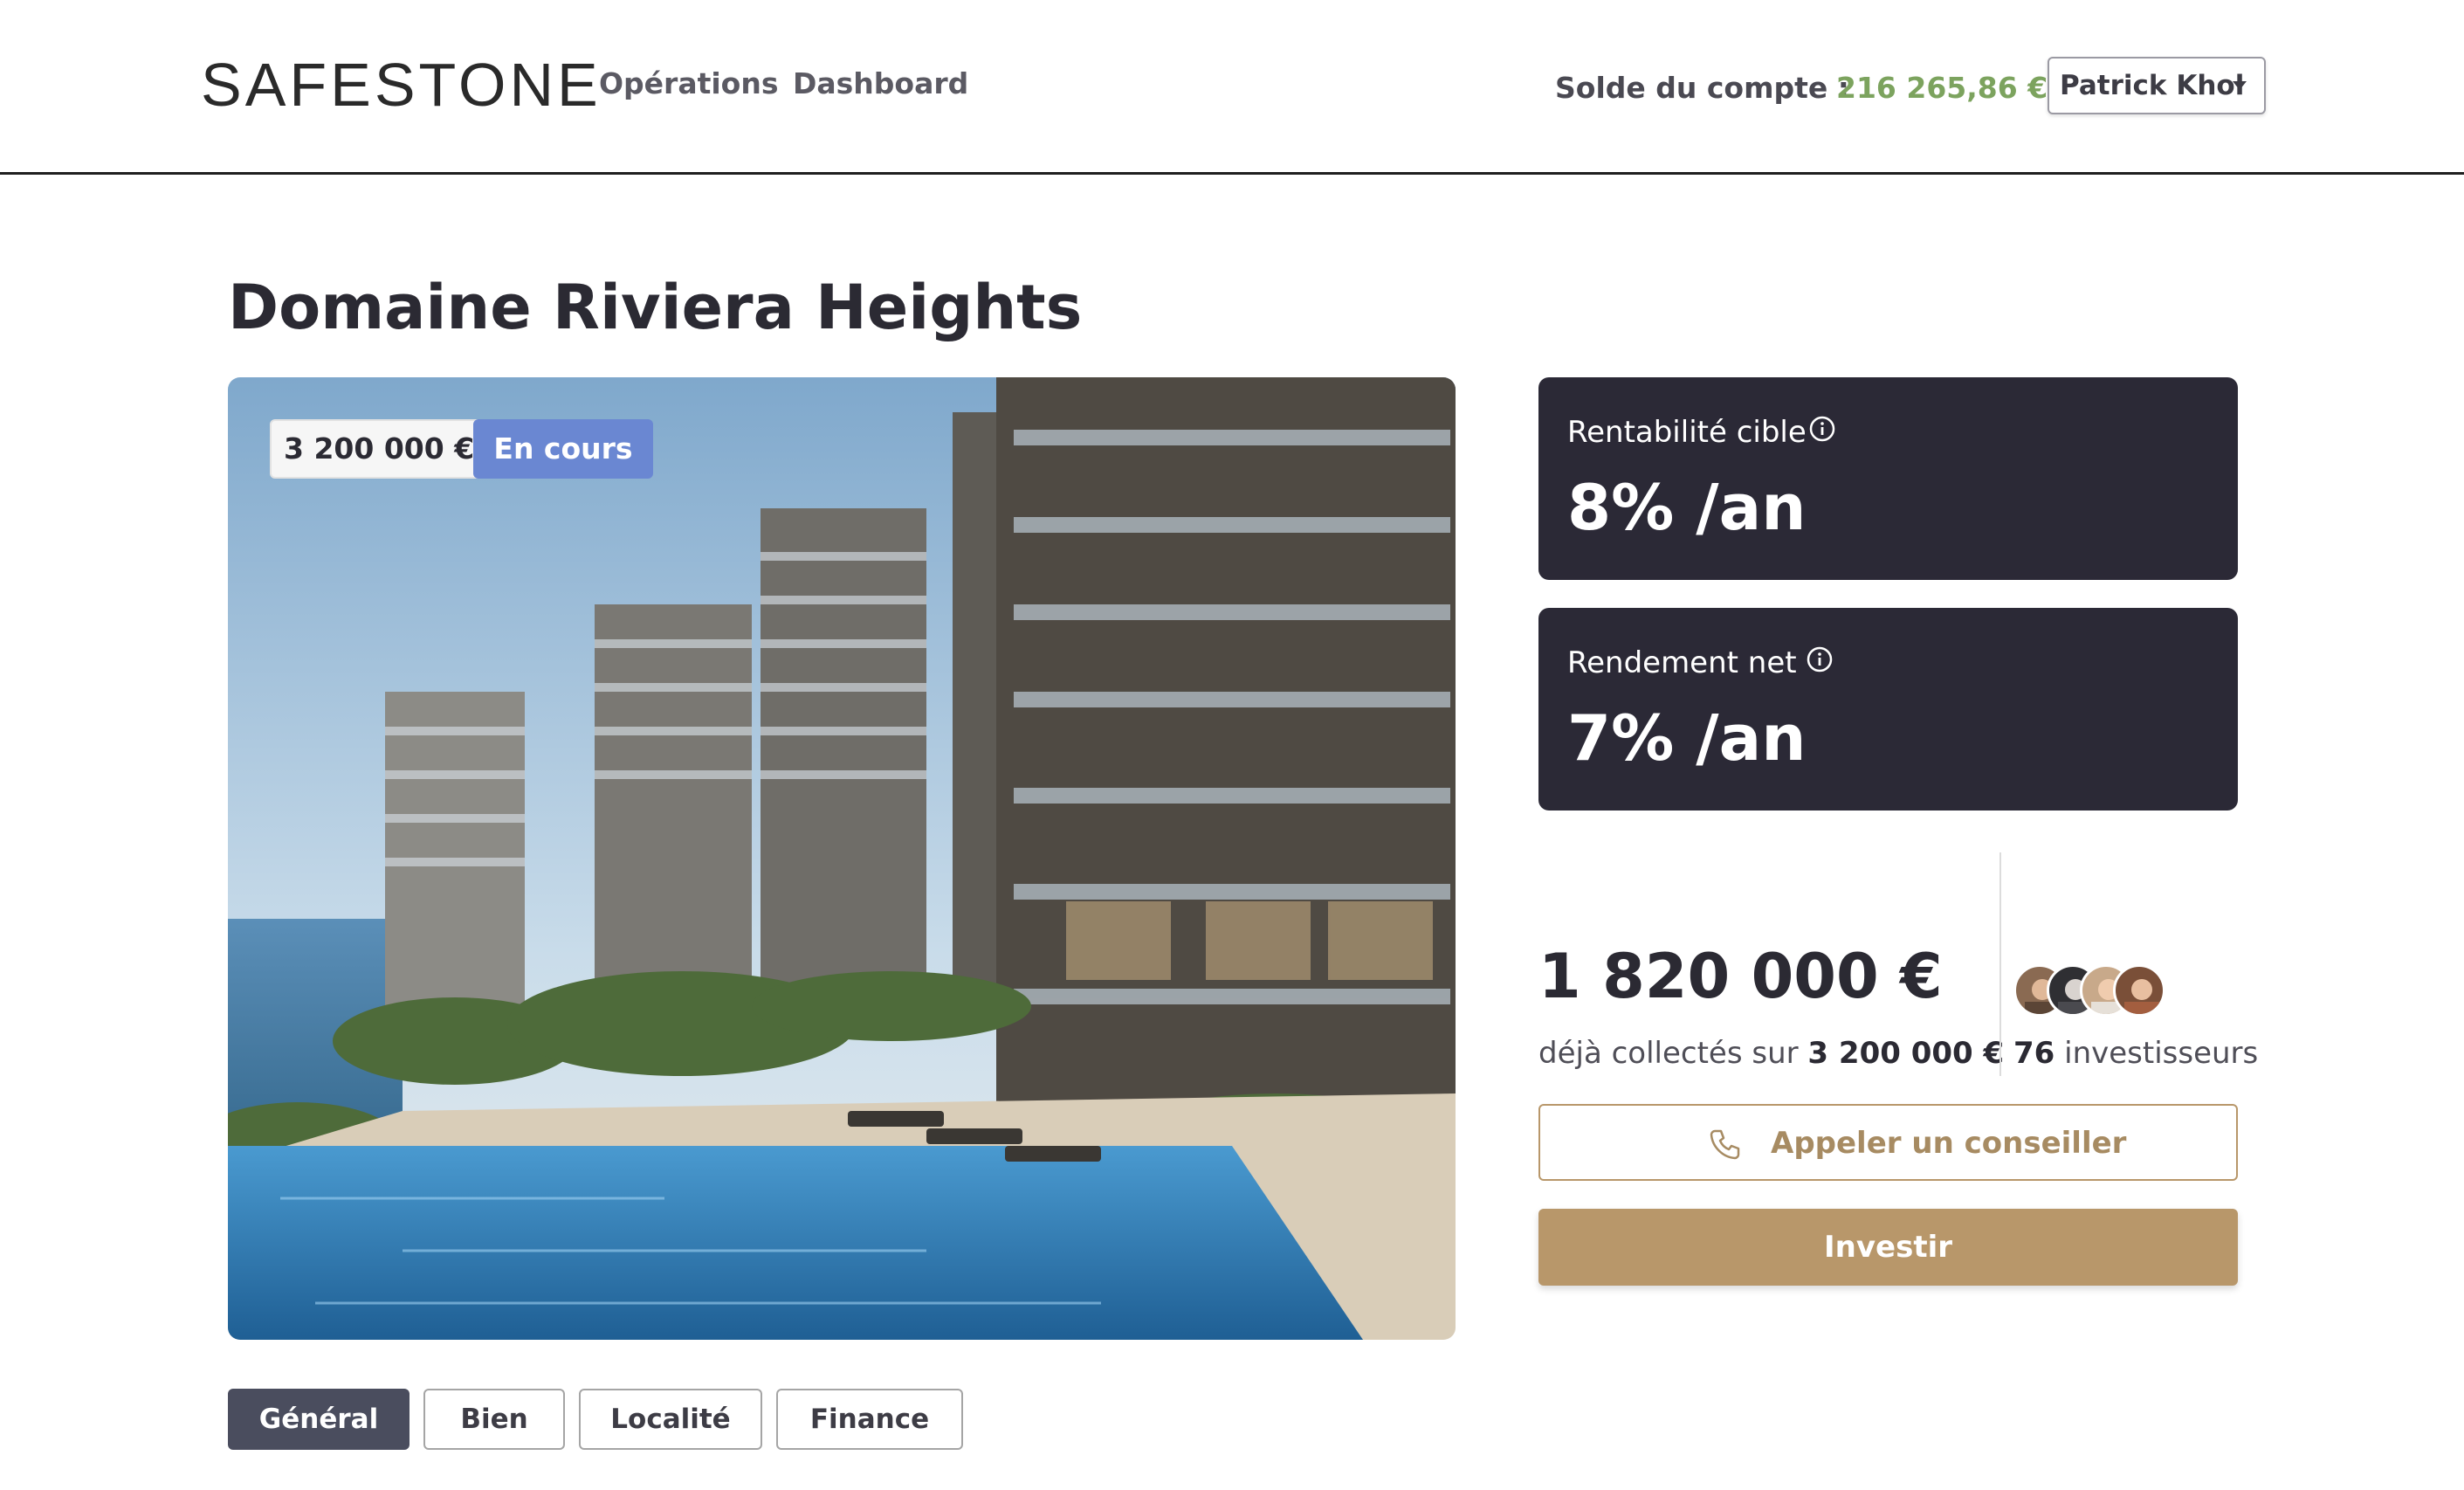 This screenshot has width=2464, height=1490. I want to click on investors-number: 76, so click(2034, 1053).